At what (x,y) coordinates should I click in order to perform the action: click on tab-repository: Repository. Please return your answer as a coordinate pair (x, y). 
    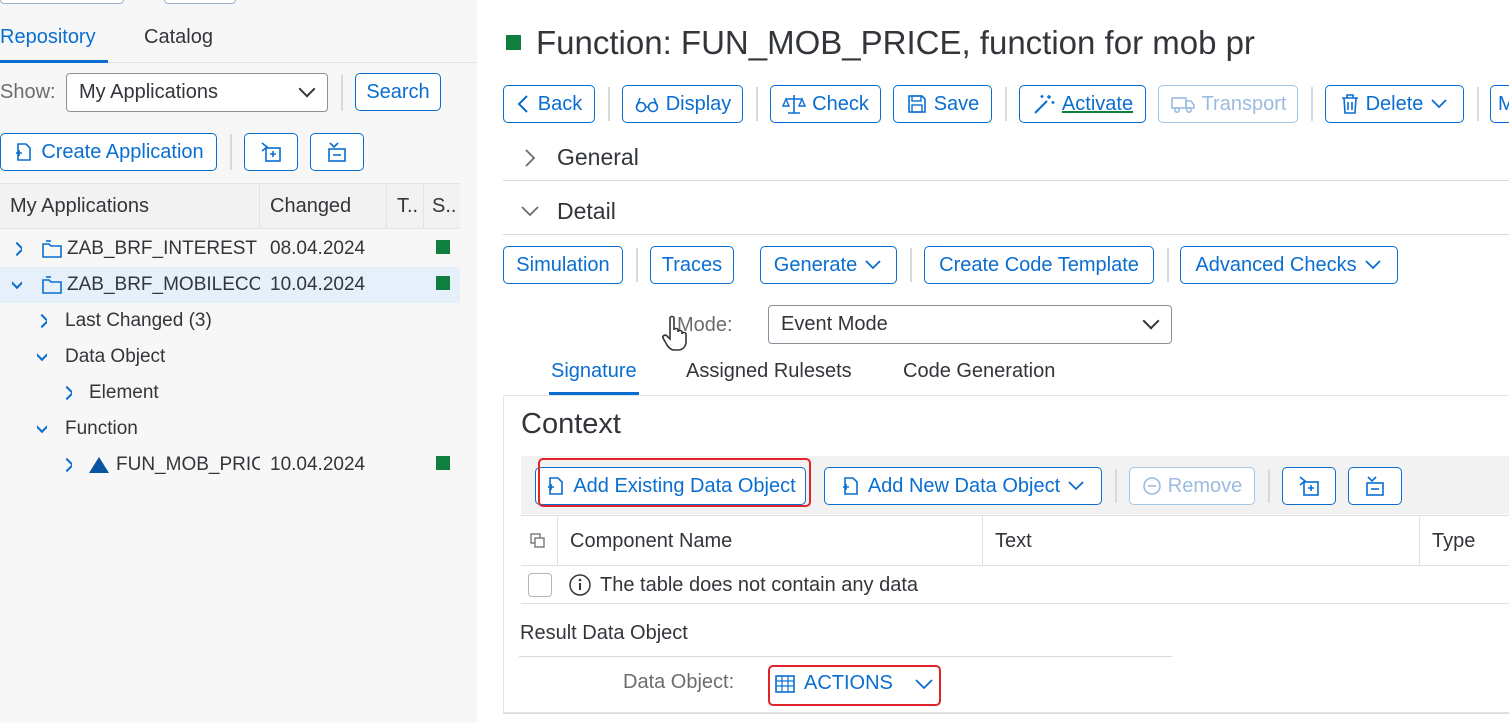
    Looking at the image, I should click on (48, 37).